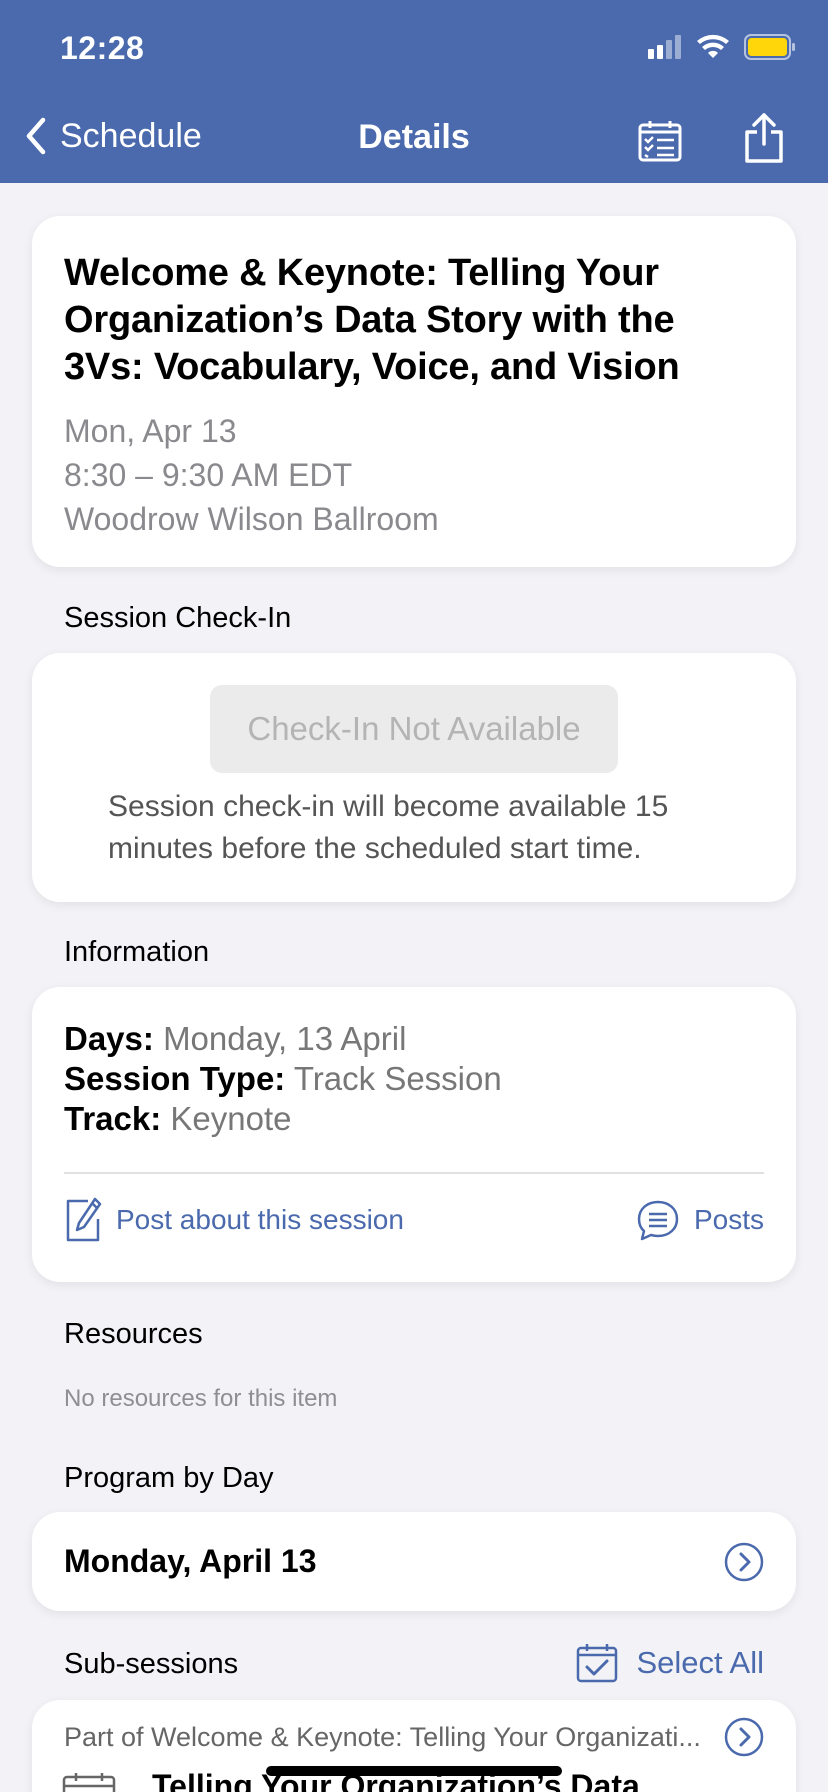 The height and width of the screenshot is (1792, 828). Describe the element at coordinates (414, 1039) in the screenshot. I see `info-row-days: Days: Monday, 13 April` at that location.